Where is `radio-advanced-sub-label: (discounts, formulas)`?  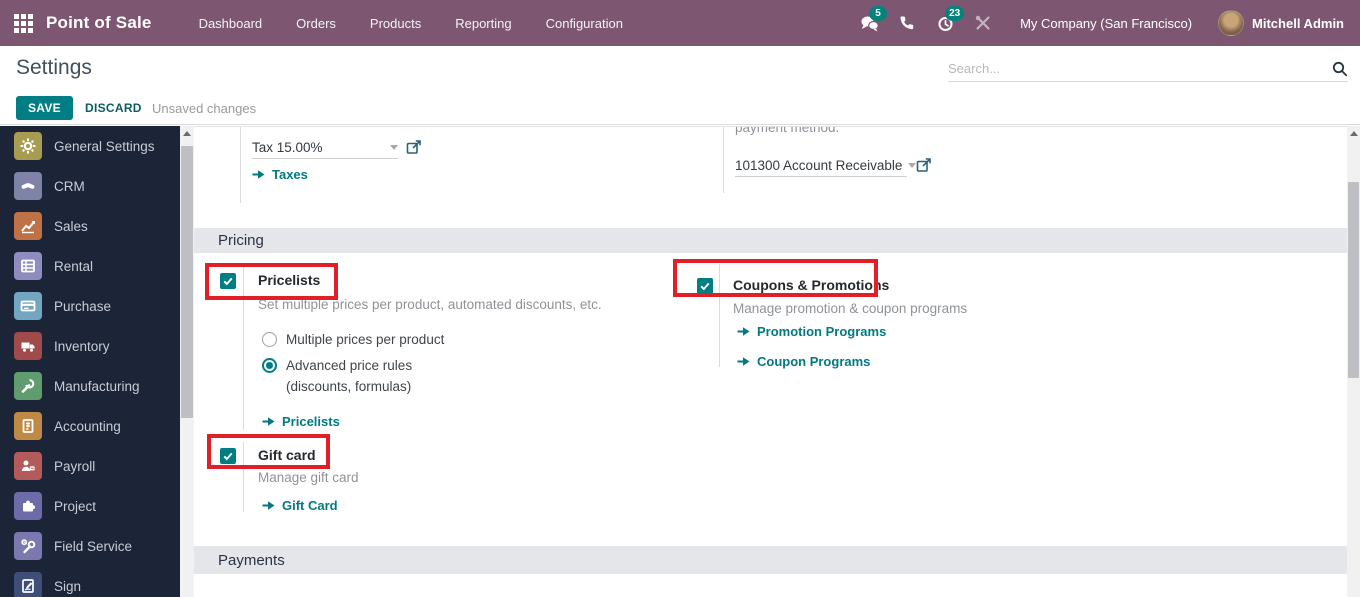 radio-advanced-sub-label: (discounts, formulas) is located at coordinates (349, 386).